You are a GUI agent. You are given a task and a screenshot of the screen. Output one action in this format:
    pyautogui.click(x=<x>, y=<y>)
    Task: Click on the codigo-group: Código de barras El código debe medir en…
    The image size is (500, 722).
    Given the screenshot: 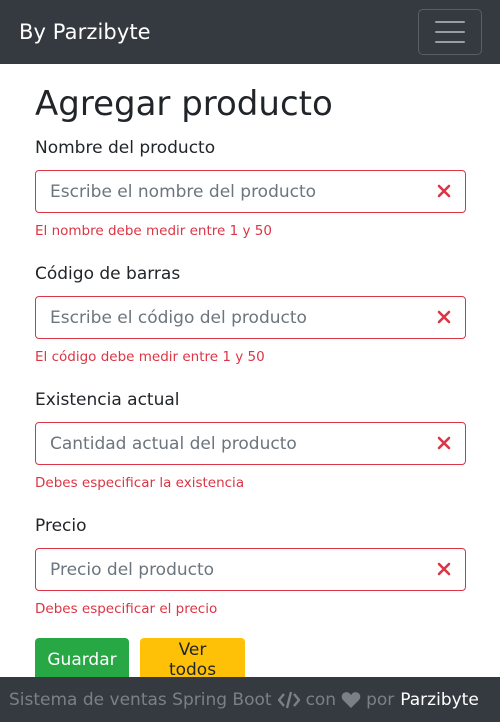 What is the action you would take?
    pyautogui.click(x=250, y=314)
    